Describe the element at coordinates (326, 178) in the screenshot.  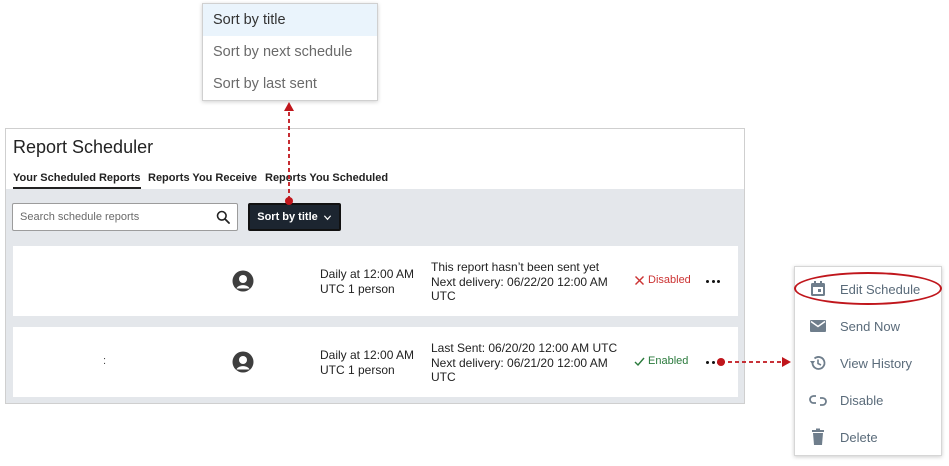
I see `tab-reports-you-scheduled: Reports You Scheduled` at that location.